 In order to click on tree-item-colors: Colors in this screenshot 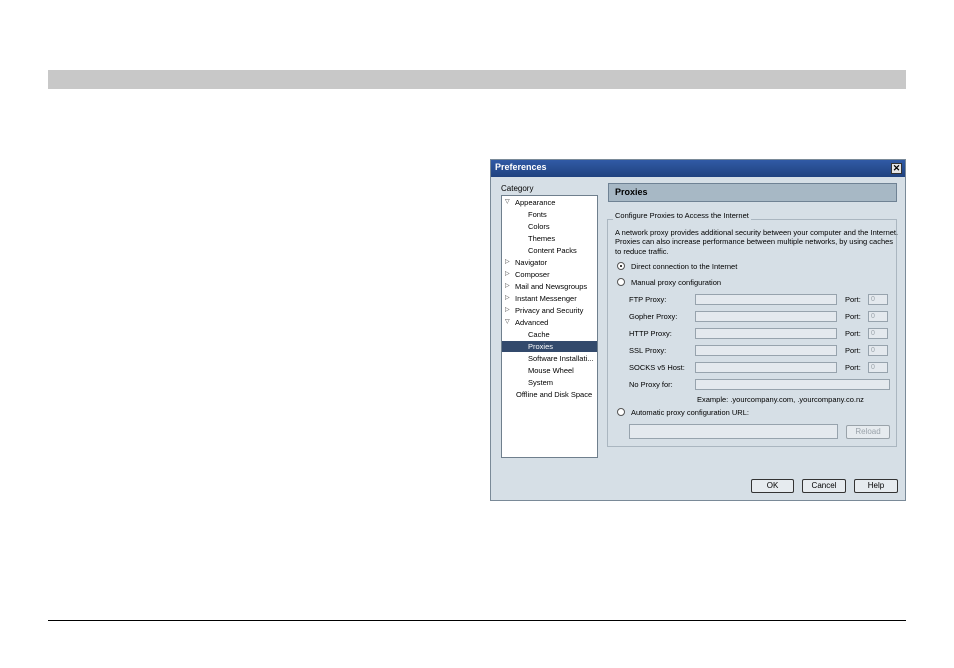, I will do `click(549, 226)`.